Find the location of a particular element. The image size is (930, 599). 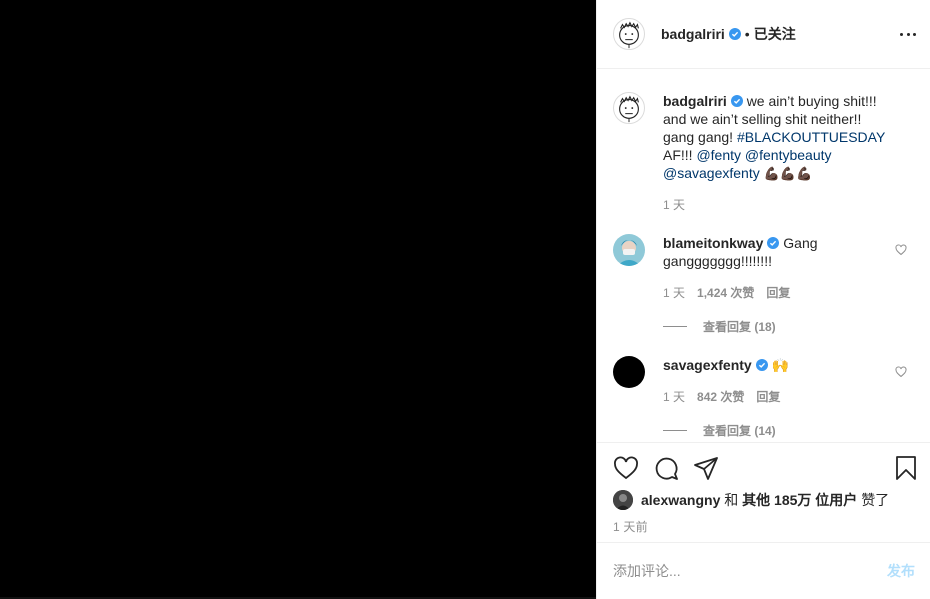

author-avatar is located at coordinates (629, 34).